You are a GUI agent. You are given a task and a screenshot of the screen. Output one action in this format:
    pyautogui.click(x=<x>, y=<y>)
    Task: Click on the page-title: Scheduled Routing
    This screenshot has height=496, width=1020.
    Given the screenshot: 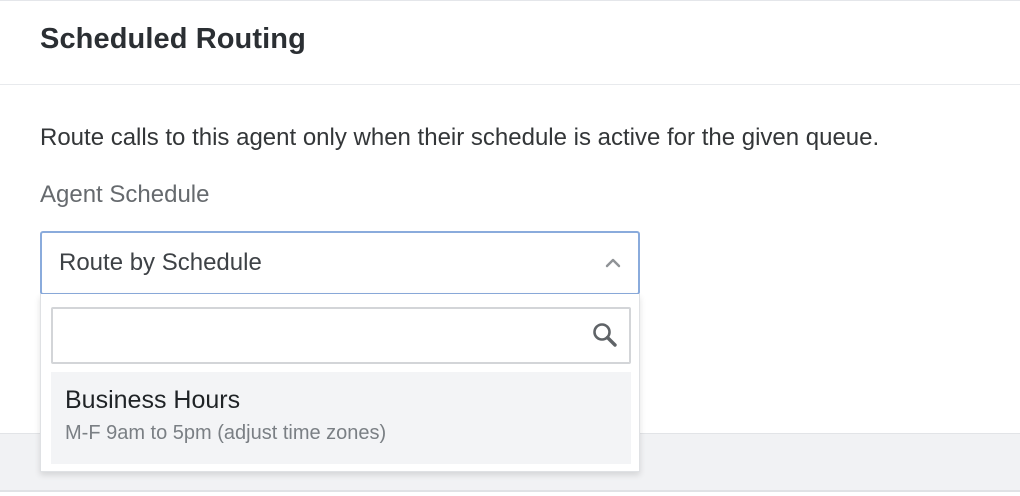 What is the action you would take?
    pyautogui.click(x=173, y=39)
    